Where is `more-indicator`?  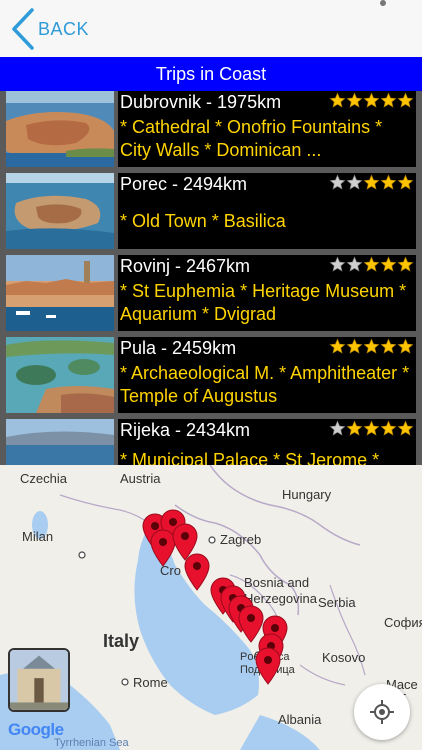 more-indicator is located at coordinates (383, 3).